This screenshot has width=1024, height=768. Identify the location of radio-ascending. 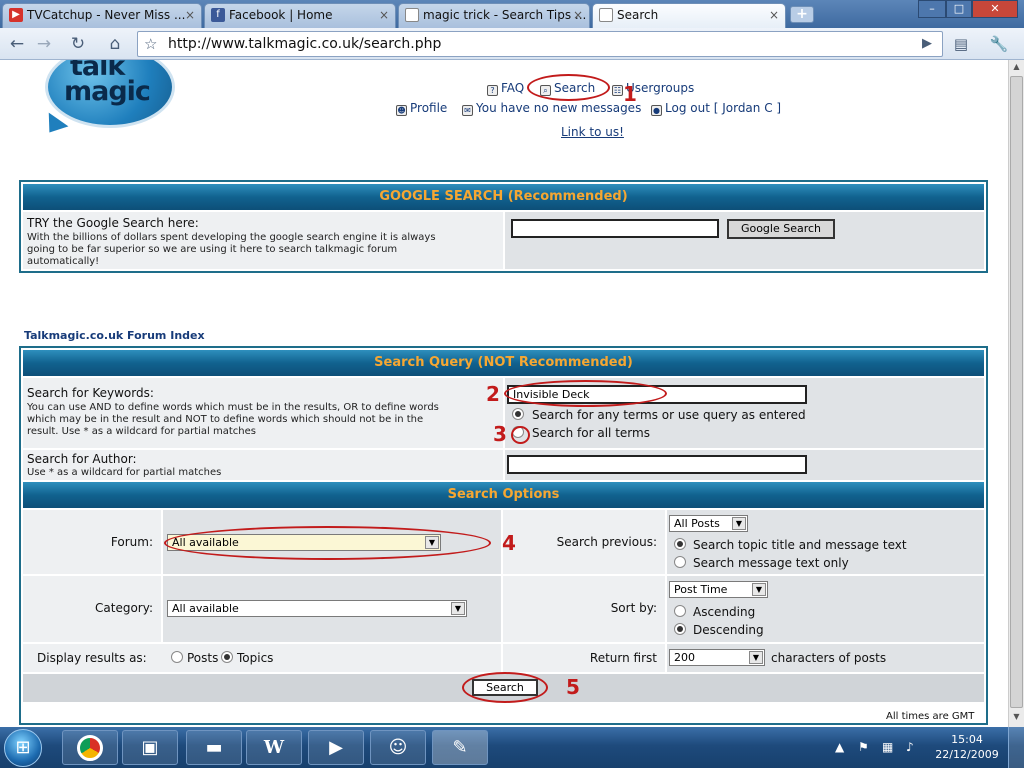
(680, 611).